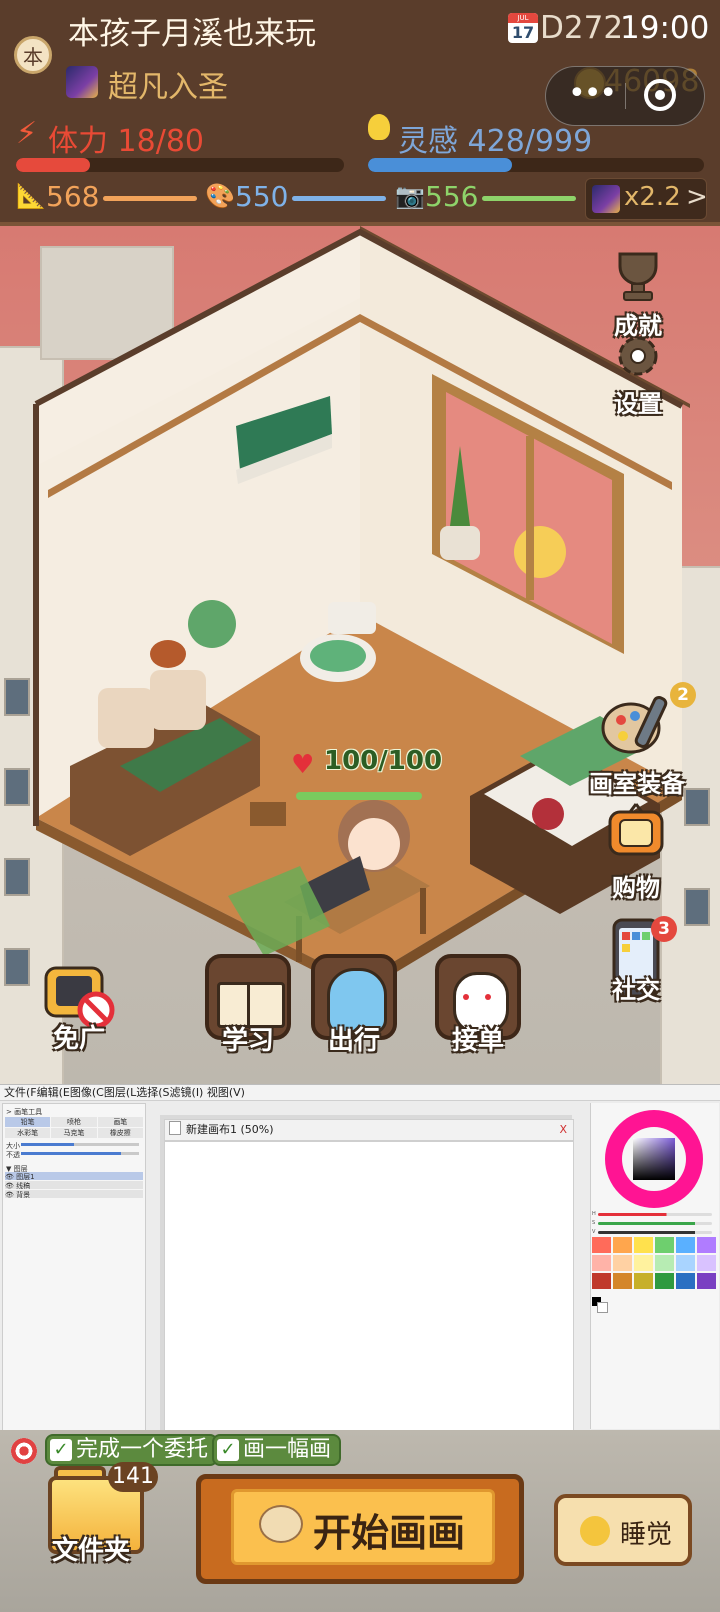 The height and width of the screenshot is (1612, 720). What do you see at coordinates (654, 1159) in the screenshot?
I see `saturation-value-picker` at bounding box center [654, 1159].